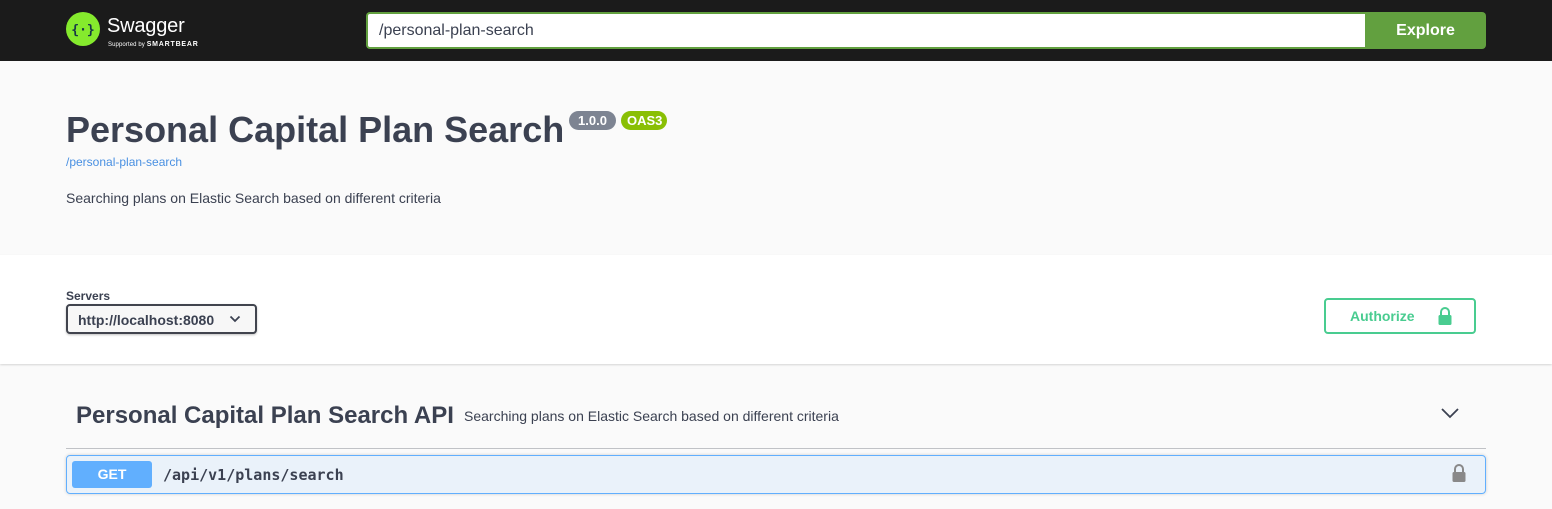 The width and height of the screenshot is (1552, 509). Describe the element at coordinates (146, 320) in the screenshot. I see `servers-selected-value: http://localhost:8080` at that location.